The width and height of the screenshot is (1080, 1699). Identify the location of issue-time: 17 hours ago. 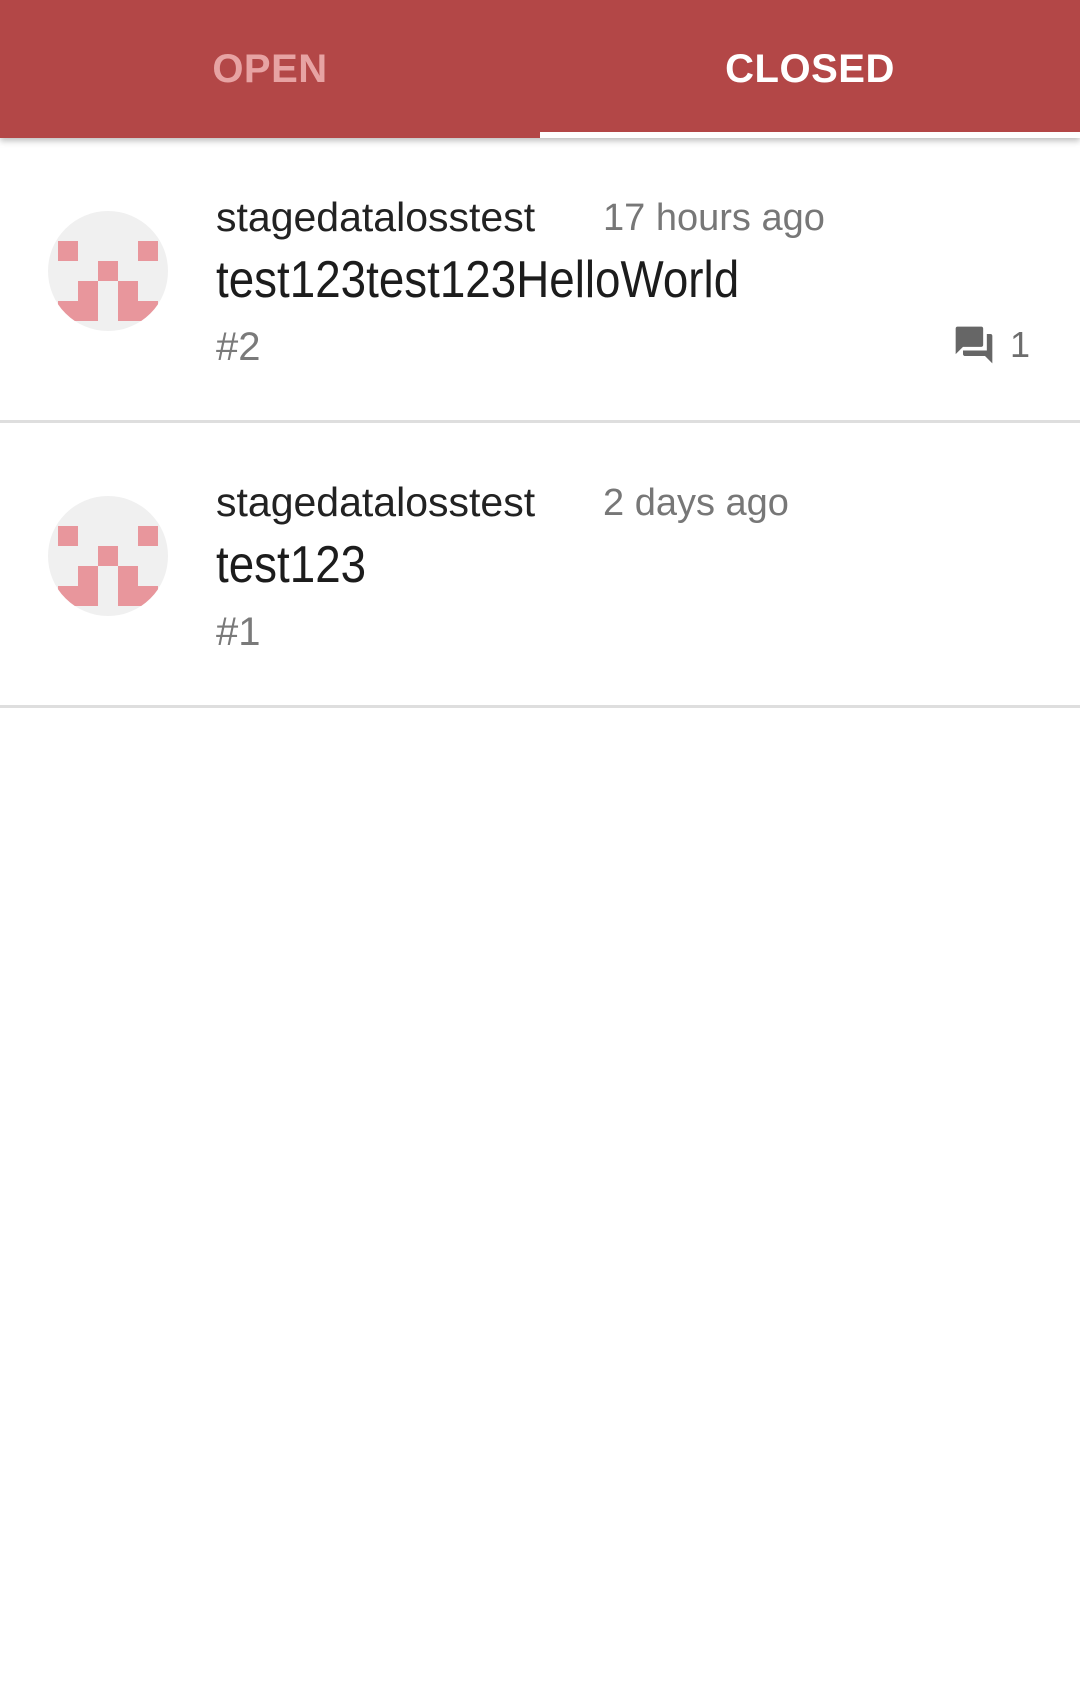
(714, 218).